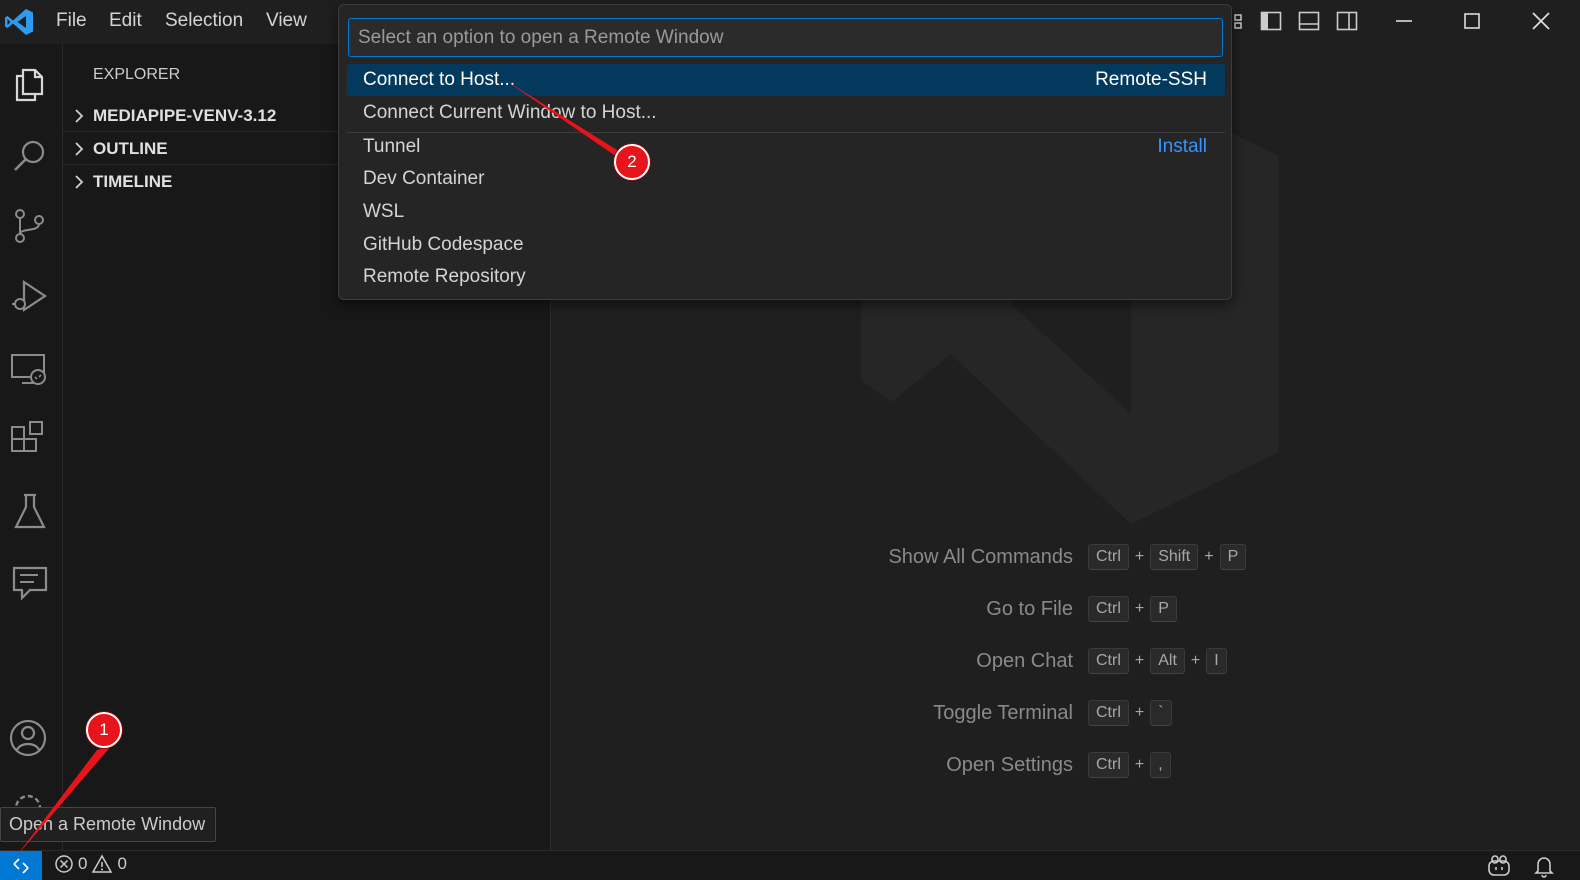 This screenshot has width=1580, height=880. Describe the element at coordinates (63, 801) in the screenshot. I see `arrow-to-remote-button` at that location.